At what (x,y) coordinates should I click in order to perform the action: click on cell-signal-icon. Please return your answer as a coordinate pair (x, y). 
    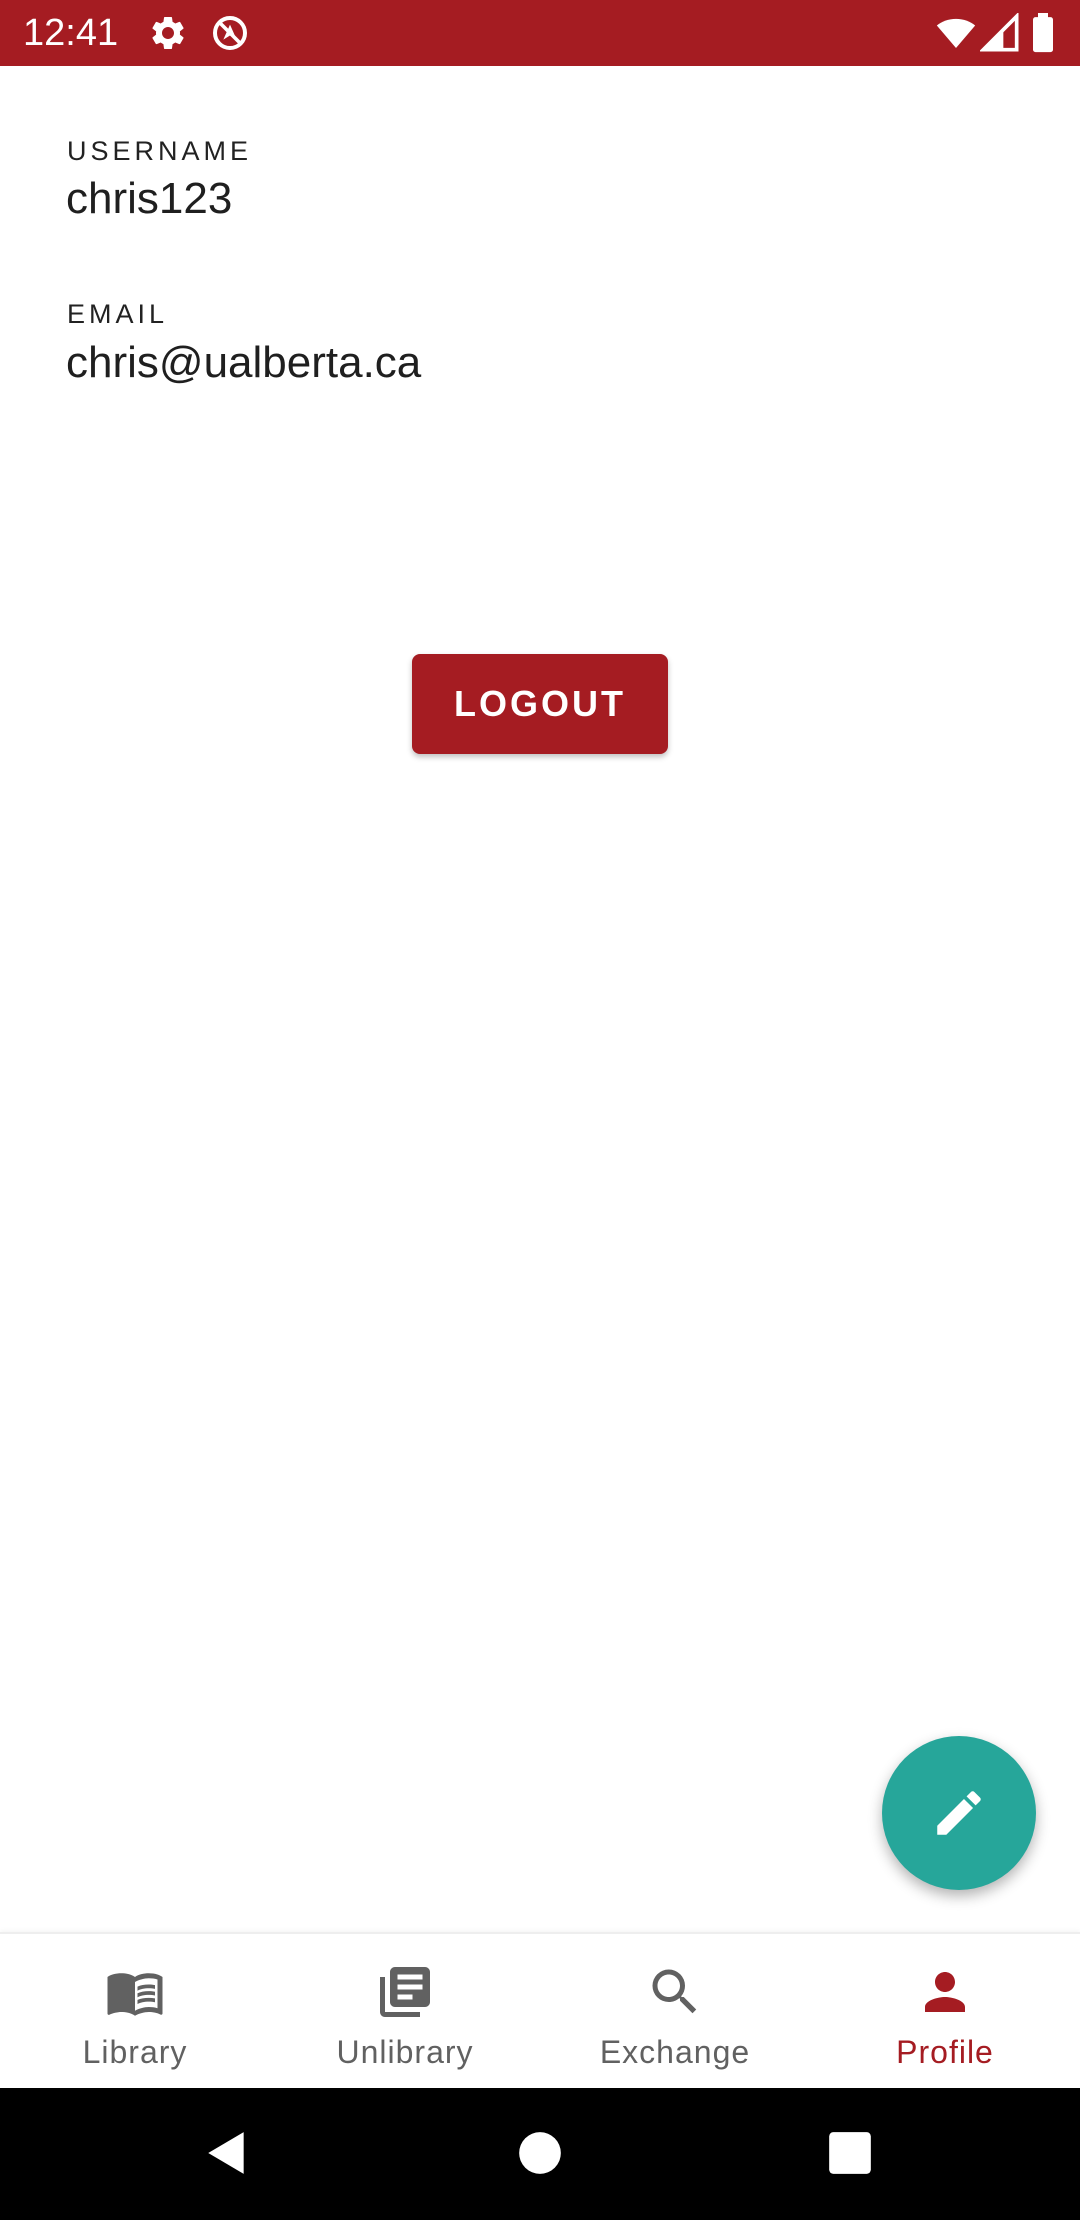
    Looking at the image, I should click on (1000, 33).